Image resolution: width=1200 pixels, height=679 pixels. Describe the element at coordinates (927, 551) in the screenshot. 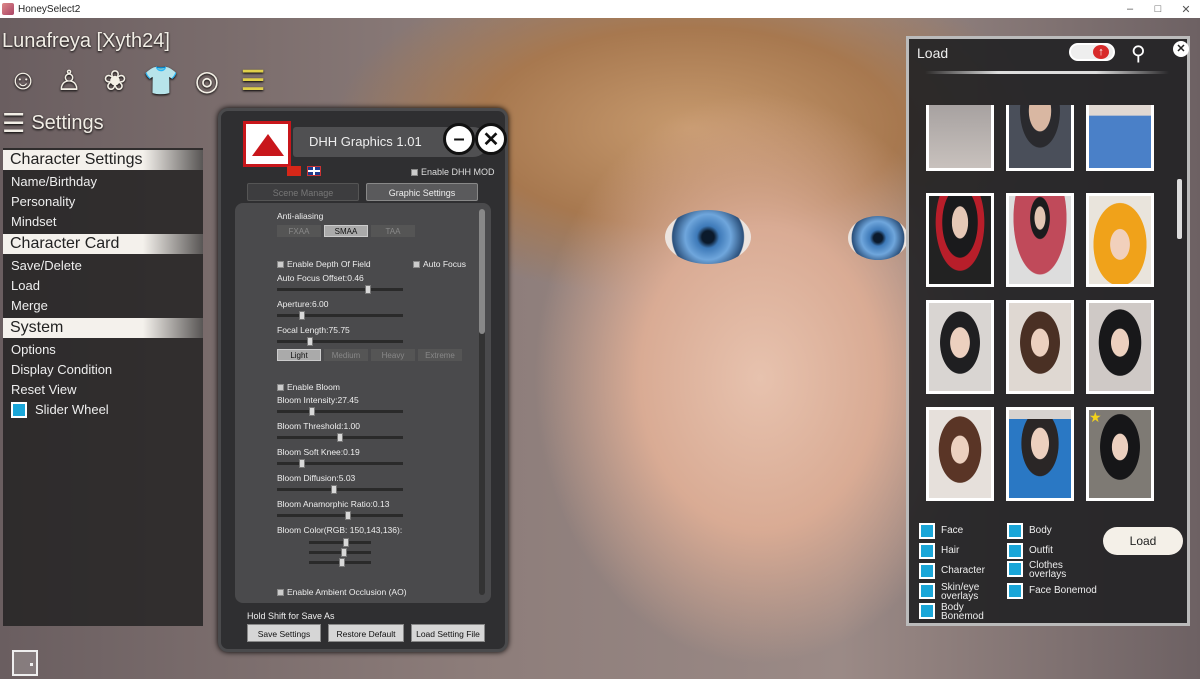

I see `hair-checkbox` at that location.